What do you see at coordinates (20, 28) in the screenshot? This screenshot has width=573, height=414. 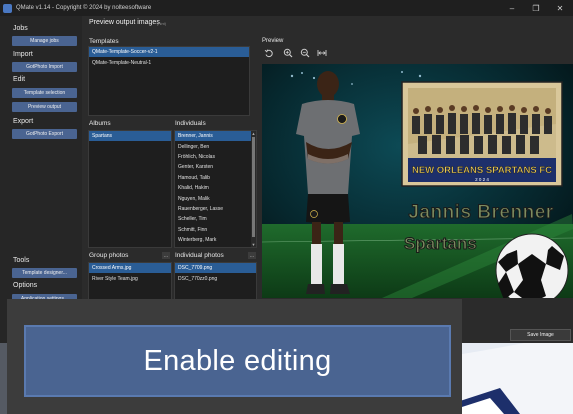 I see `jobs-heading: Jobs` at bounding box center [20, 28].